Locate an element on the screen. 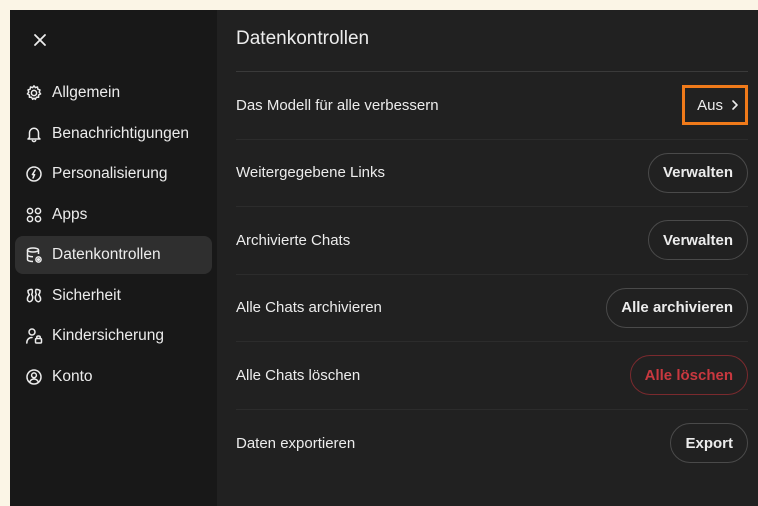  setting-label: Alle Chats archivieren is located at coordinates (309, 308).